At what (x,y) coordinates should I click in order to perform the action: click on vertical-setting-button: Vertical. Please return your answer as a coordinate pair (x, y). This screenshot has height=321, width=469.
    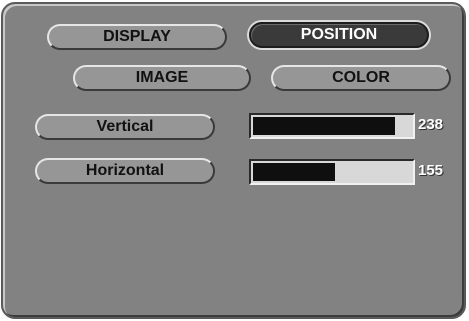
    Looking at the image, I should click on (125, 127).